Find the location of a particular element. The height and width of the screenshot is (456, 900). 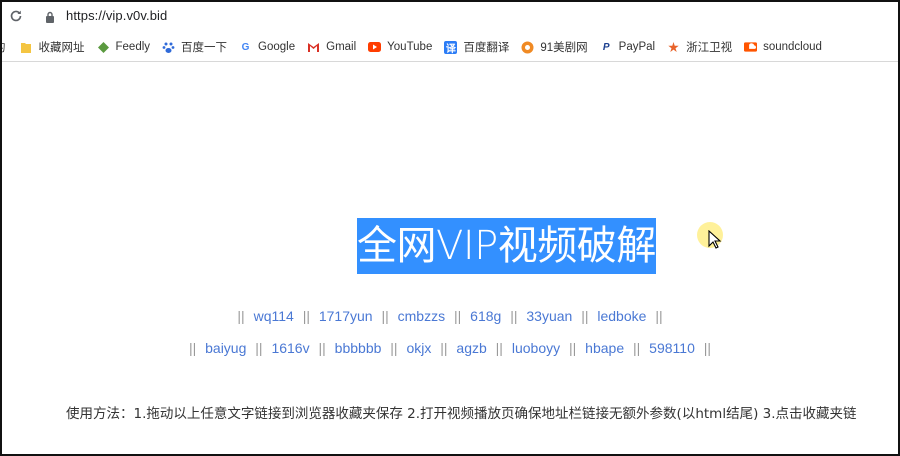

google-icon: G is located at coordinates (245, 47).